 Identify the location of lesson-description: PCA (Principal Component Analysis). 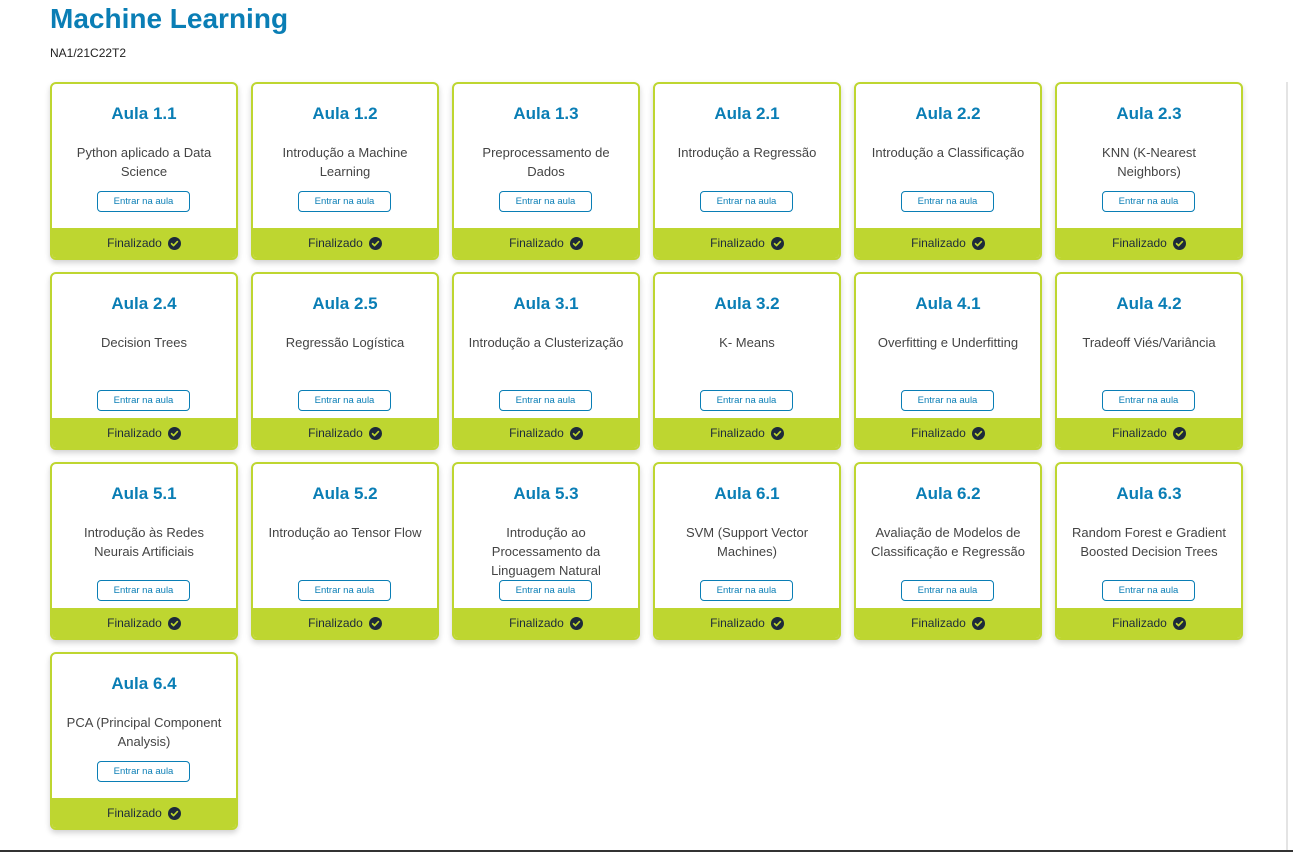
(144, 732).